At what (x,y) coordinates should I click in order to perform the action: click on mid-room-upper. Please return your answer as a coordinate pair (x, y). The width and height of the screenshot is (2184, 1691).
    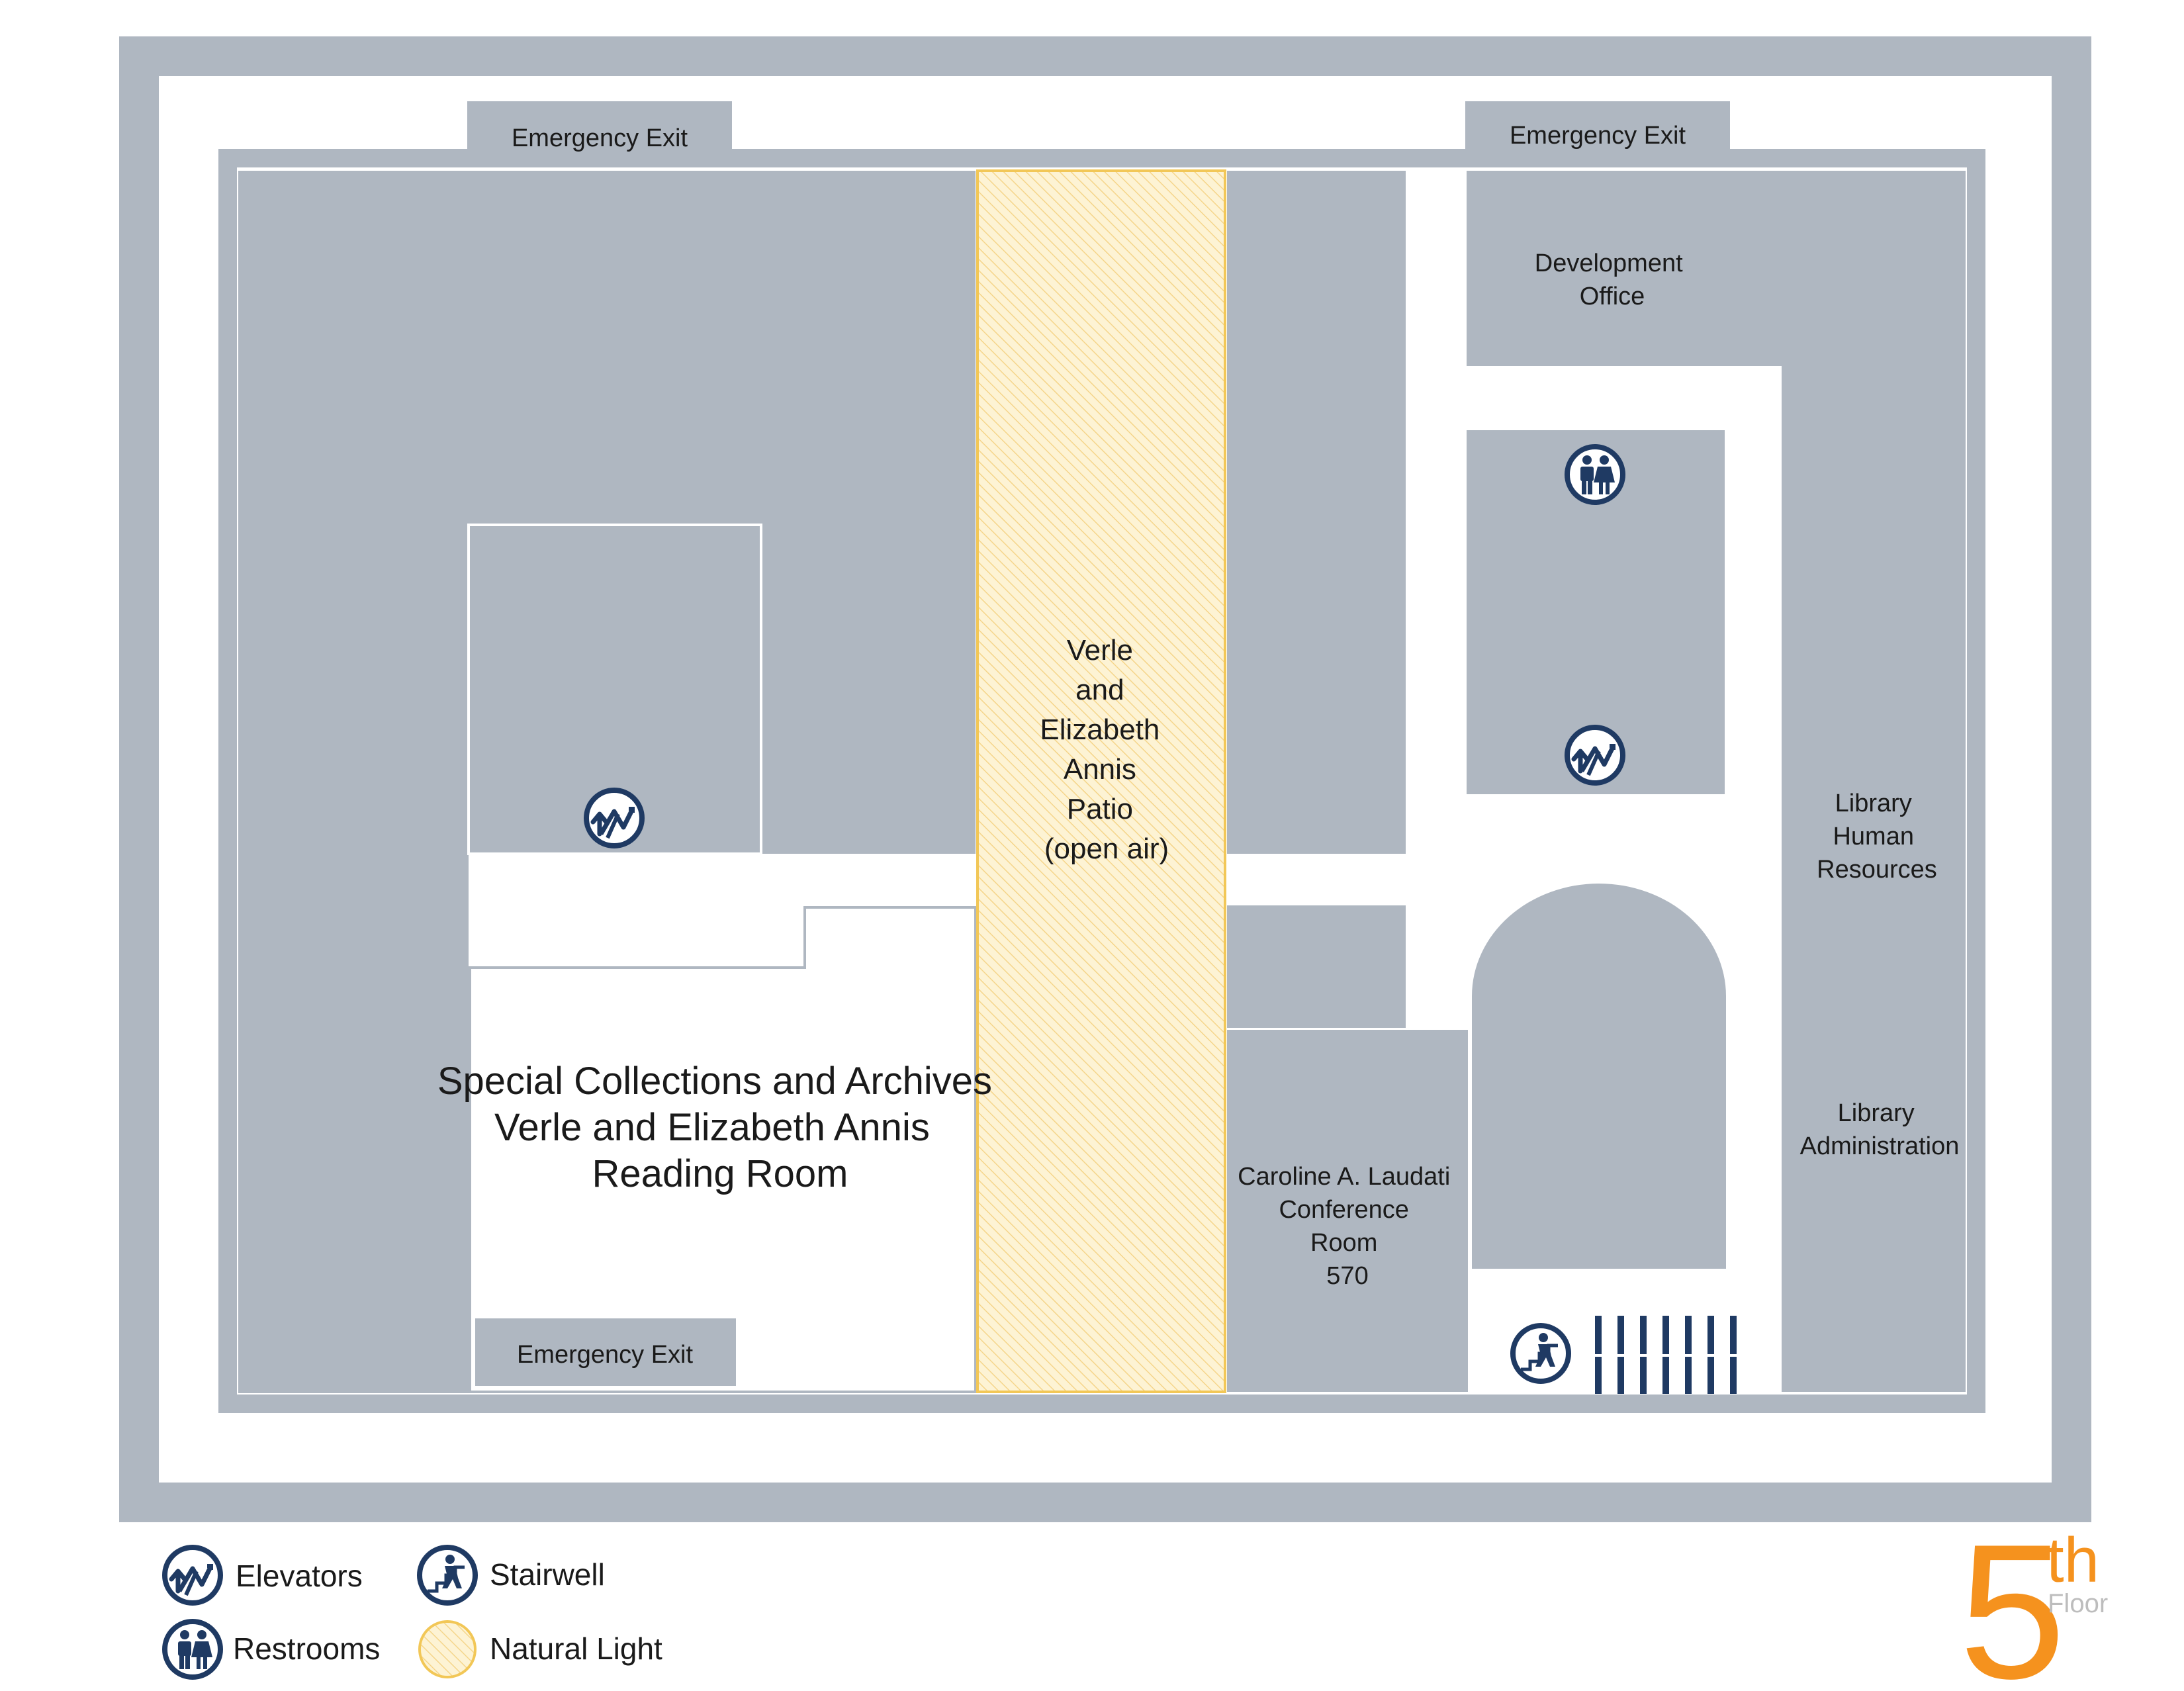
    Looking at the image, I should click on (1316, 512).